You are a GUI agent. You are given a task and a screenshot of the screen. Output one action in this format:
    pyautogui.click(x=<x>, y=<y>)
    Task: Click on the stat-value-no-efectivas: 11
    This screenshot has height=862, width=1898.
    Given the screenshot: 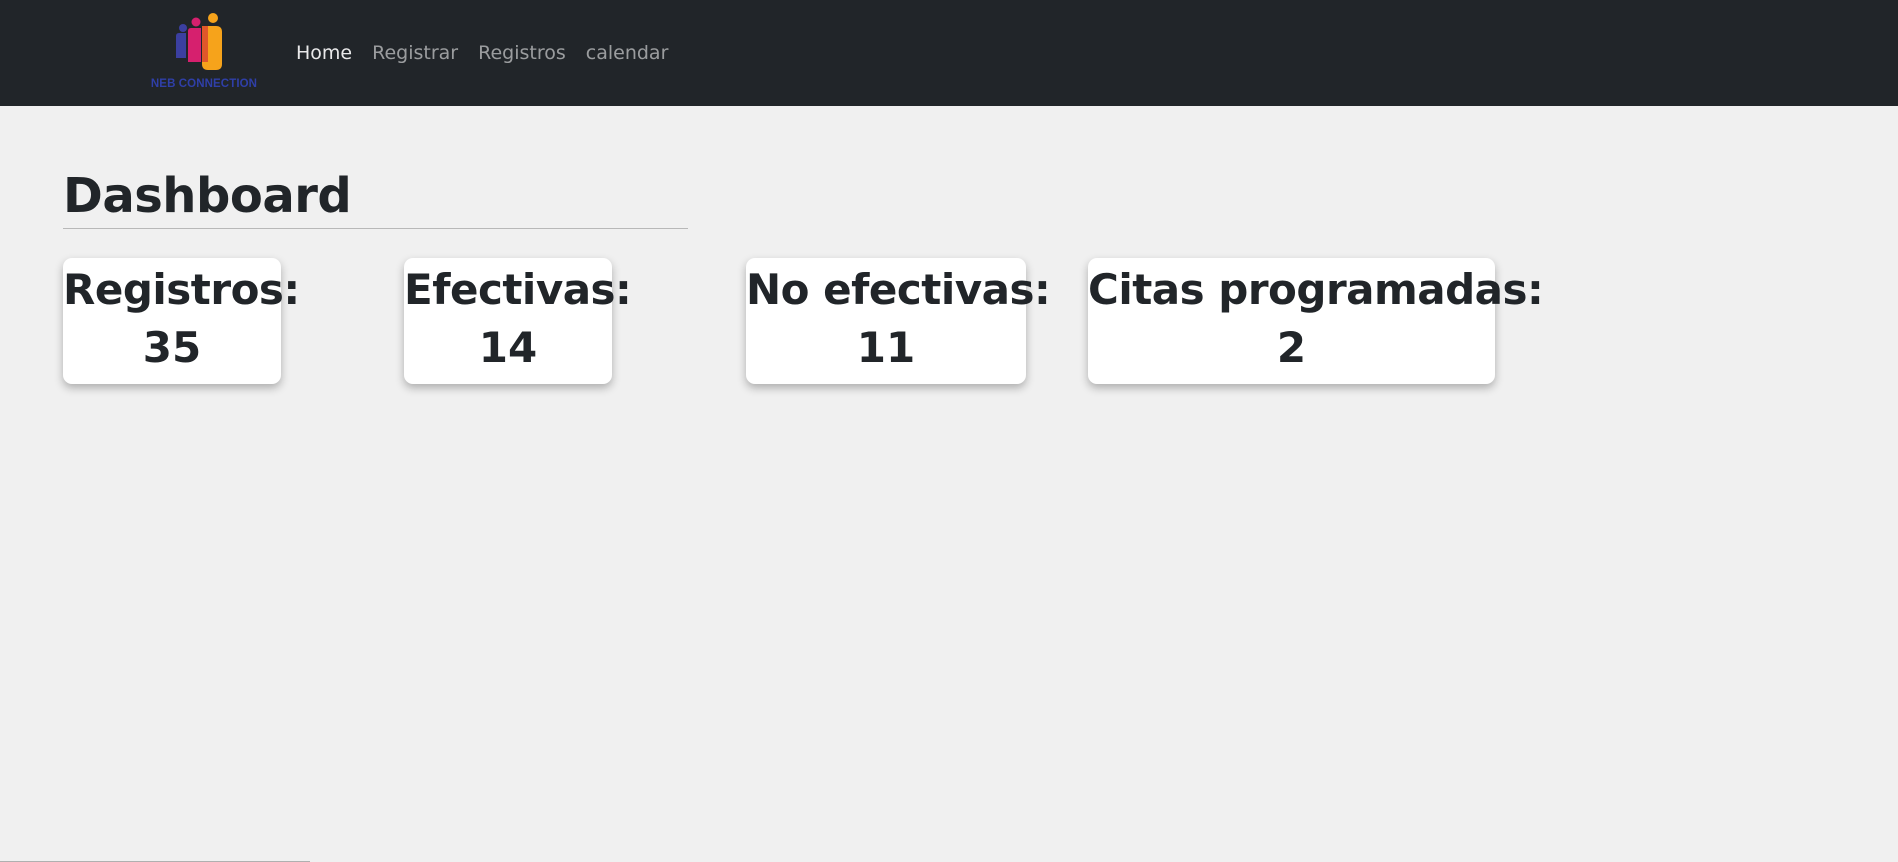 What is the action you would take?
    pyautogui.click(x=886, y=347)
    